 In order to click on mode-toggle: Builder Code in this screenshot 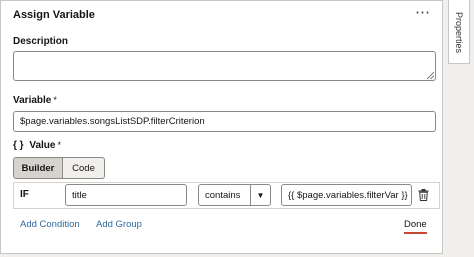, I will do `click(59, 168)`.